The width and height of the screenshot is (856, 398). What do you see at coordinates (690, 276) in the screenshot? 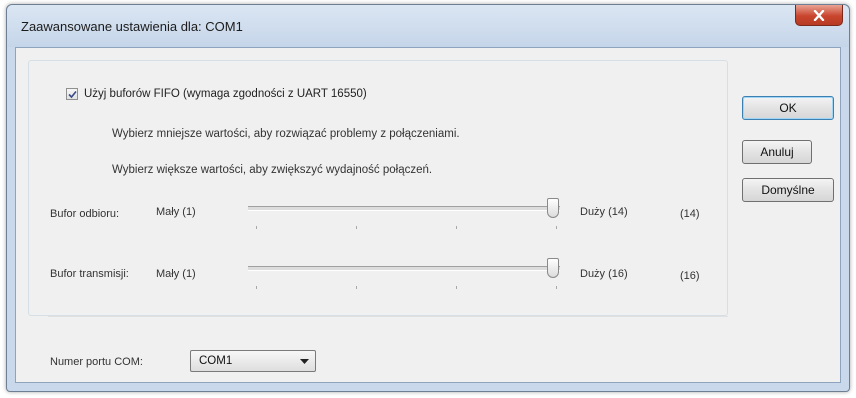
I see `transmit-buffer-value: (16)` at bounding box center [690, 276].